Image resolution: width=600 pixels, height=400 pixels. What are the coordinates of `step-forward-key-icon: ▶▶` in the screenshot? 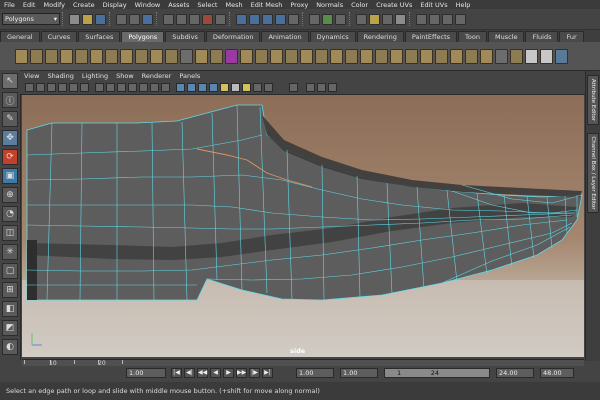 It's located at (241, 373).